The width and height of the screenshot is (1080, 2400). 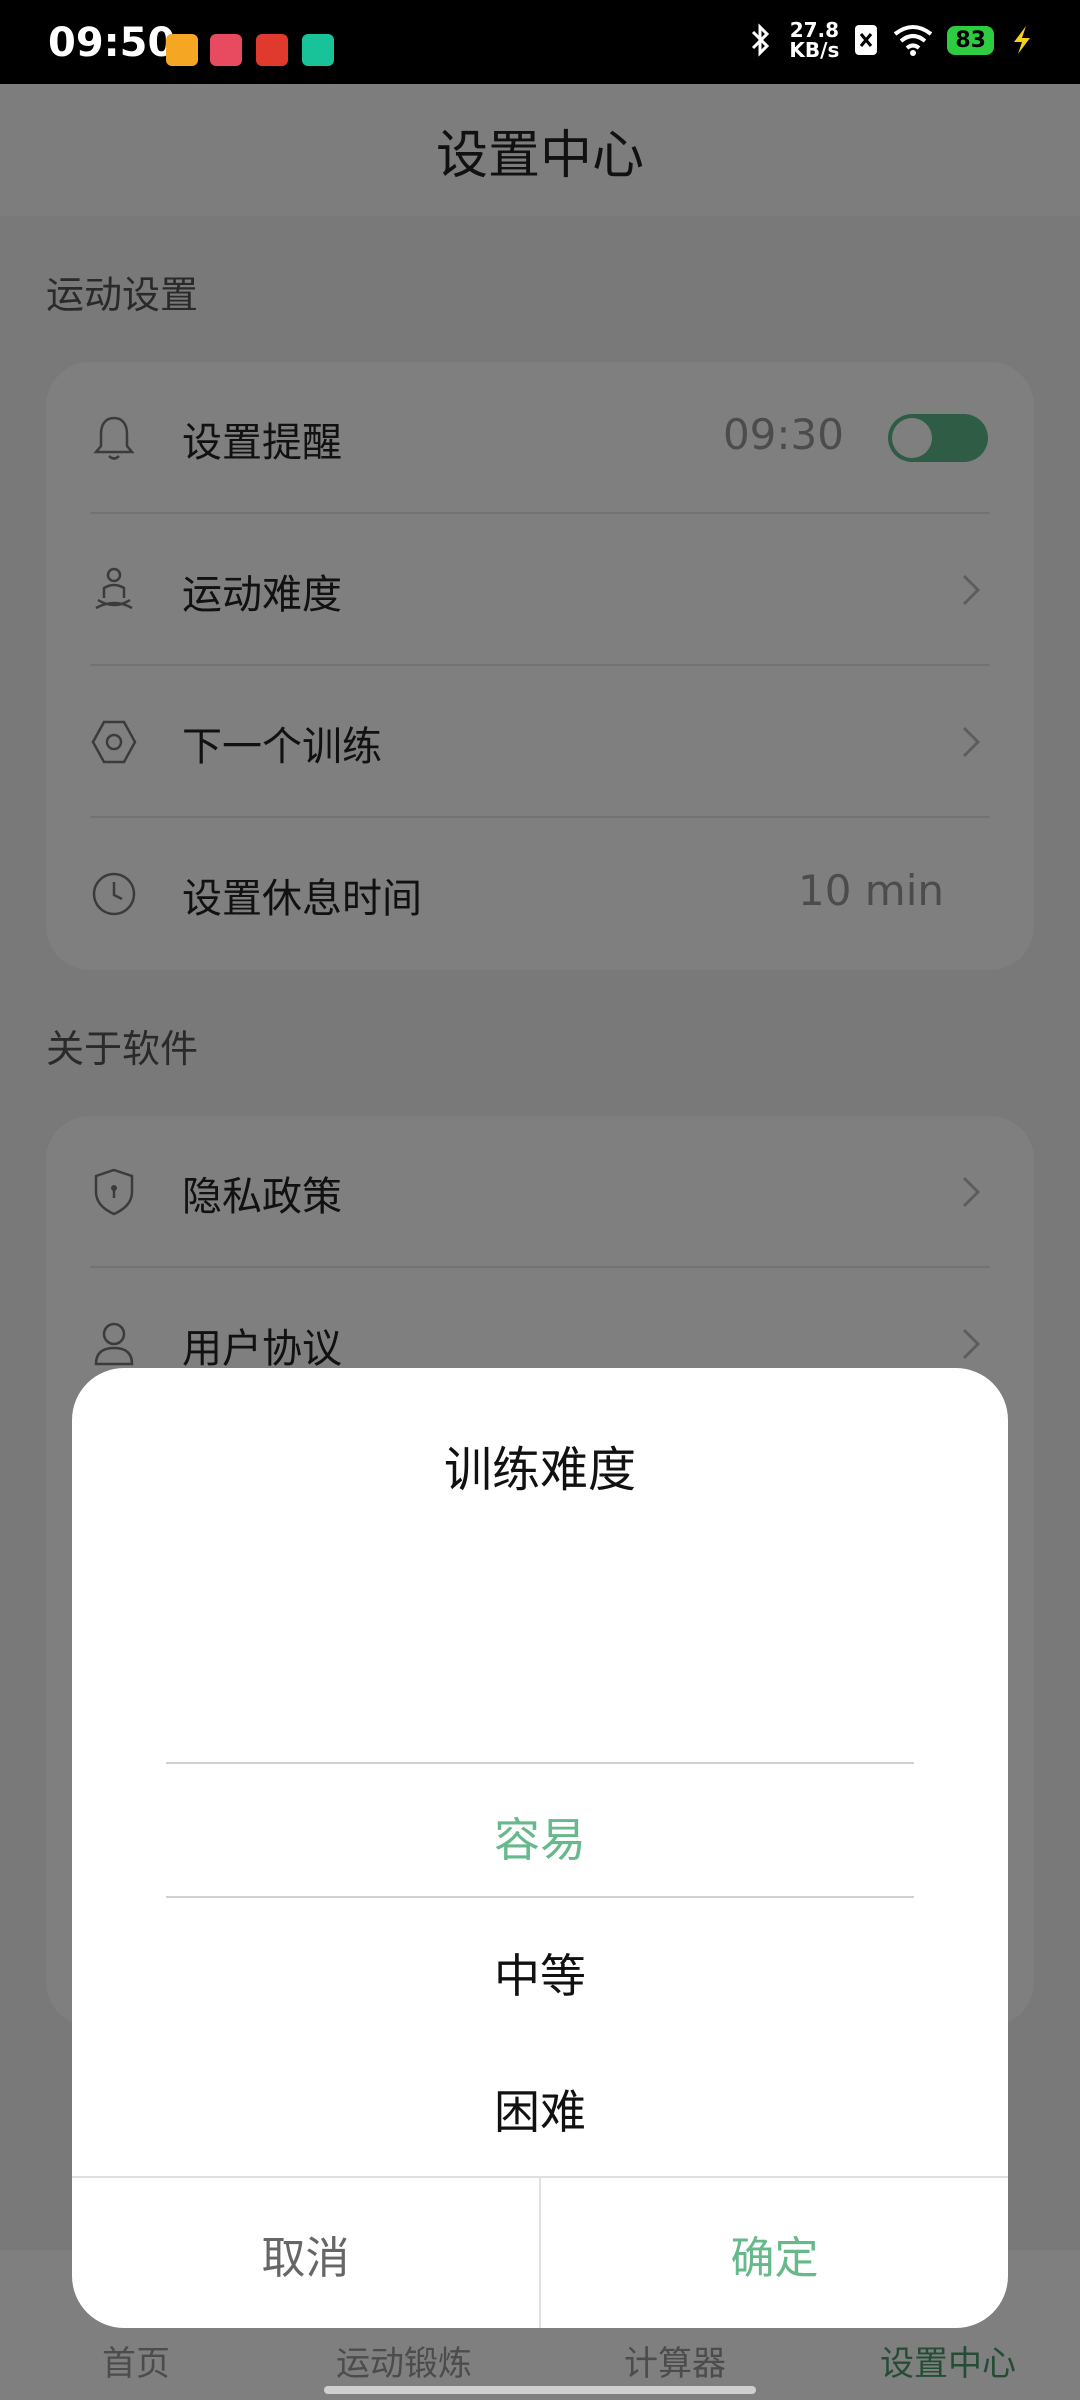 What do you see at coordinates (774, 2253) in the screenshot?
I see `confirm-button: 确定` at bounding box center [774, 2253].